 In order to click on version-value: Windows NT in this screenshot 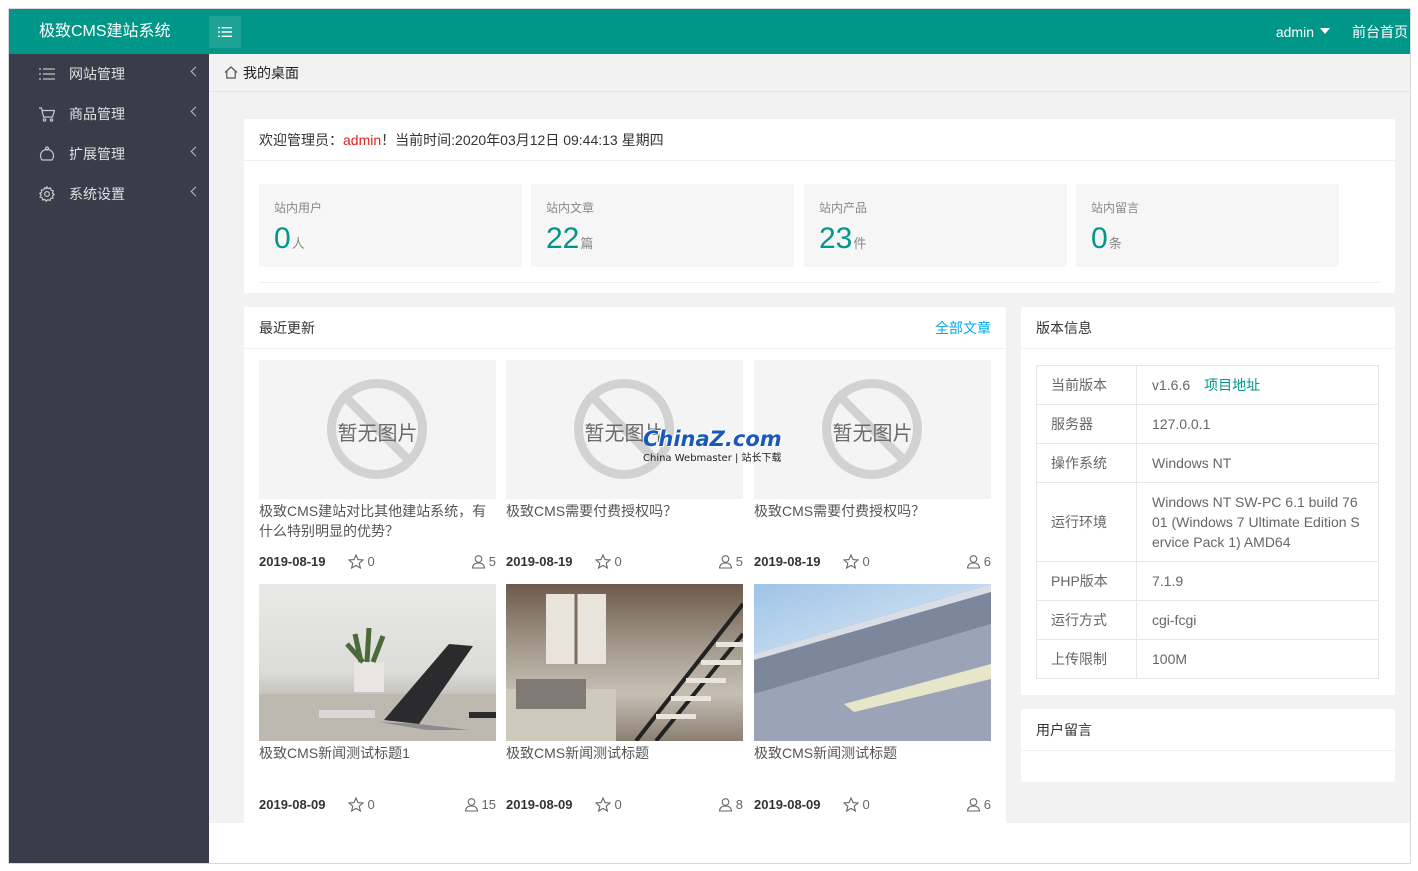, I will do `click(1257, 463)`.